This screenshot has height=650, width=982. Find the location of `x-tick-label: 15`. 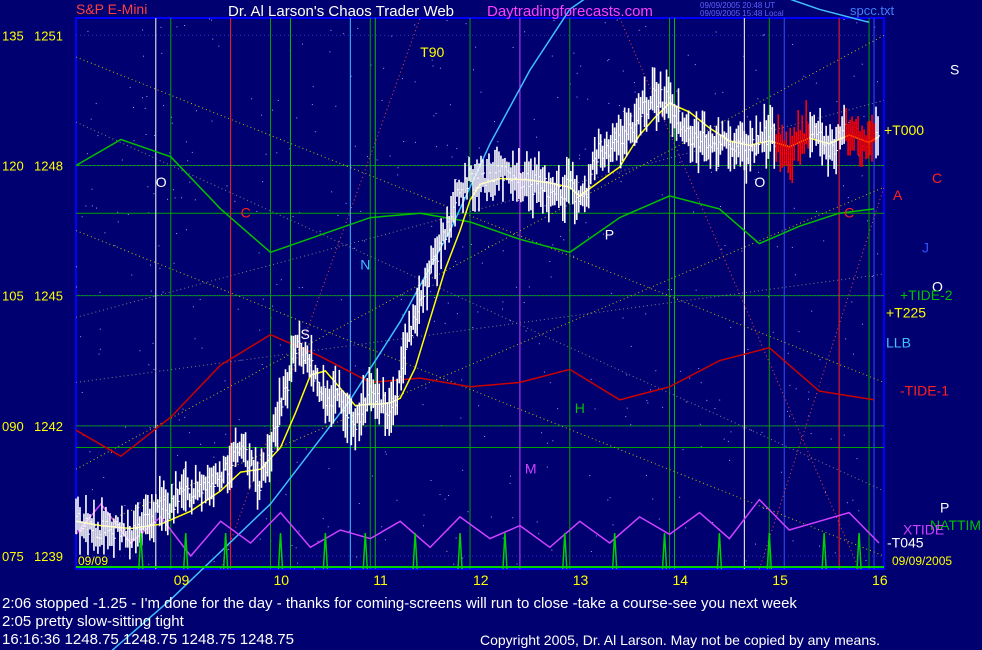

x-tick-label: 15 is located at coordinates (780, 580).